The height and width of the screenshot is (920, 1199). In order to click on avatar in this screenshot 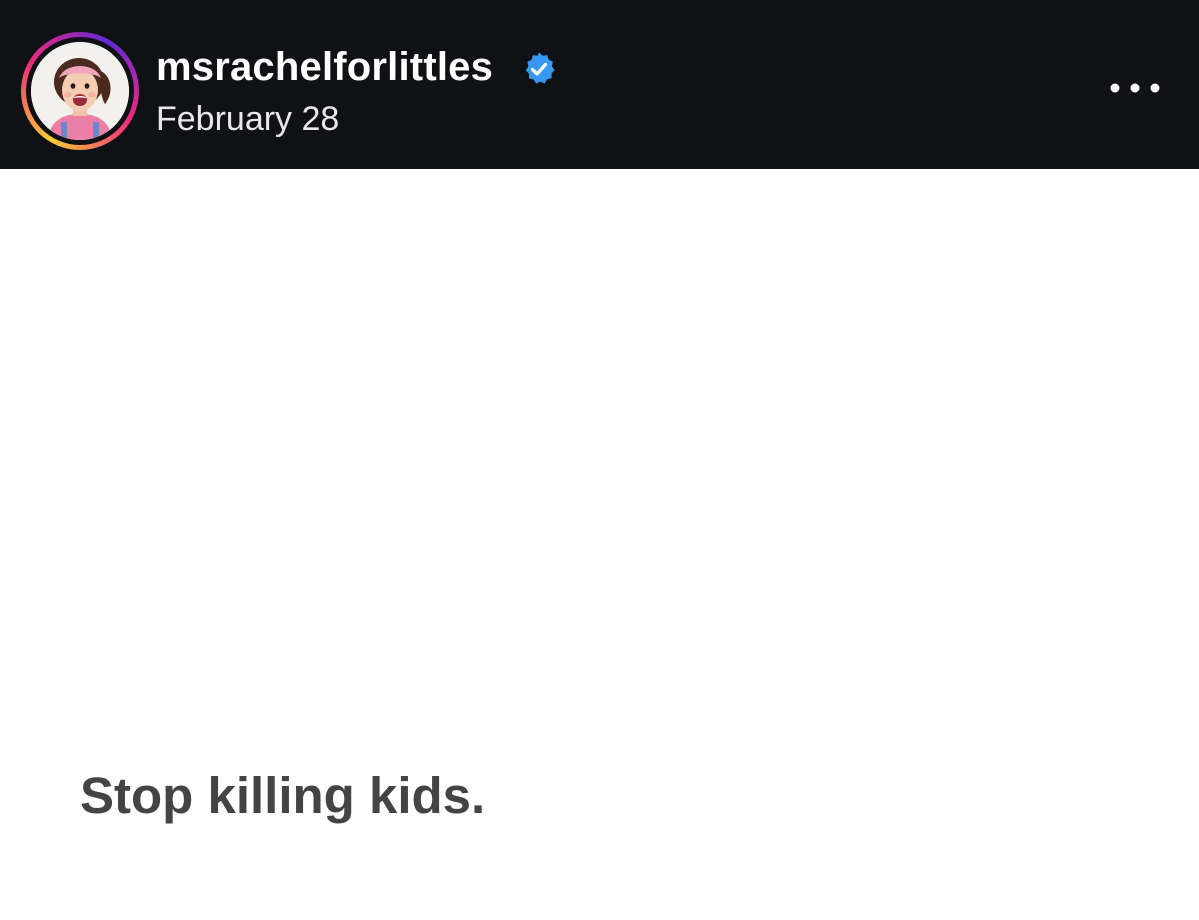, I will do `click(80, 91)`.